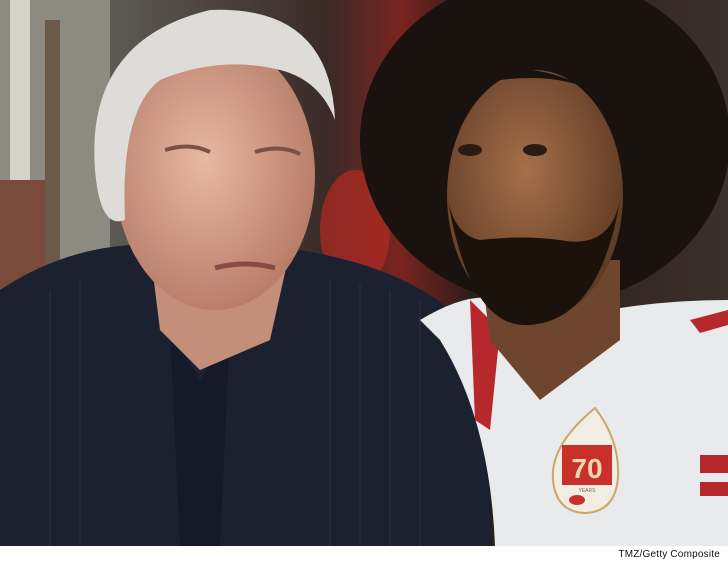 Image resolution: width=728 pixels, height=567 pixels. Describe the element at coordinates (588, 491) in the screenshot. I see `patch-subtext: YEARS` at that location.